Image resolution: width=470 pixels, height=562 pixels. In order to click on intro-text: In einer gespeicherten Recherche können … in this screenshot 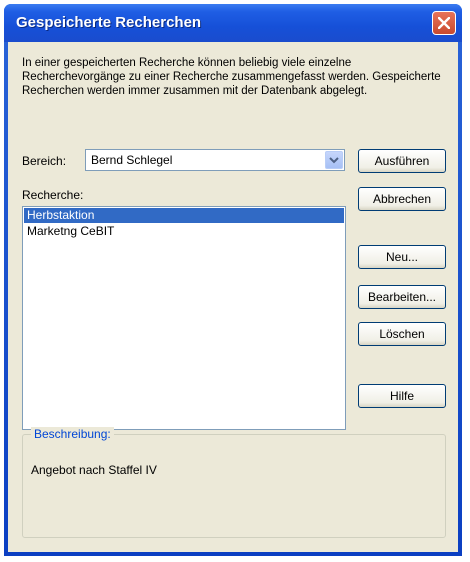, I will do `click(231, 77)`.